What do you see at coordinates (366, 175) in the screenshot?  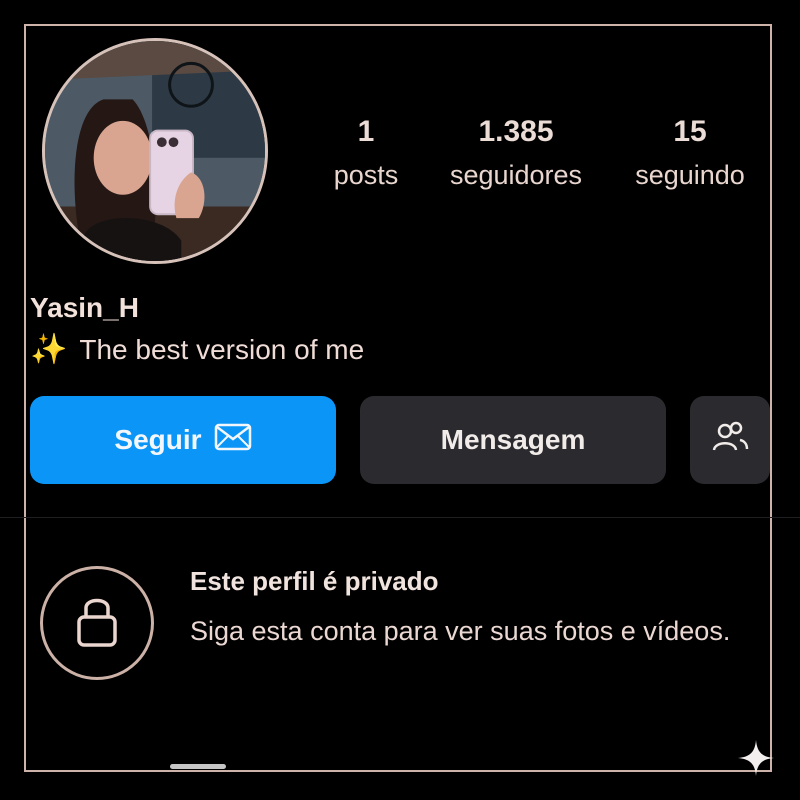 I see `posts-label: posts` at bounding box center [366, 175].